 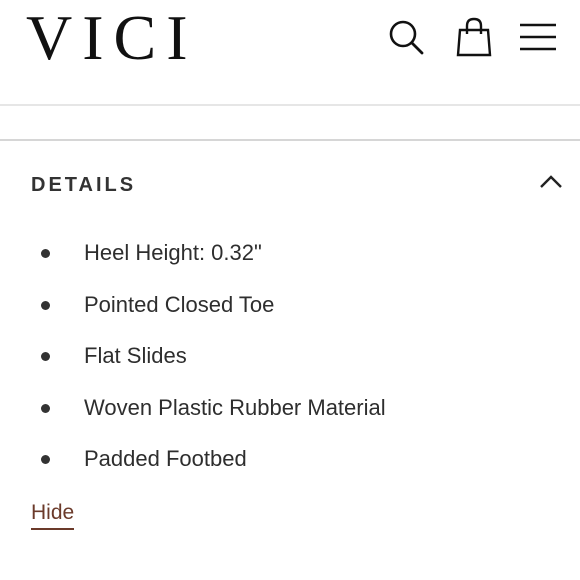 What do you see at coordinates (112, 38) in the screenshot?
I see `brand-logo: VICI` at bounding box center [112, 38].